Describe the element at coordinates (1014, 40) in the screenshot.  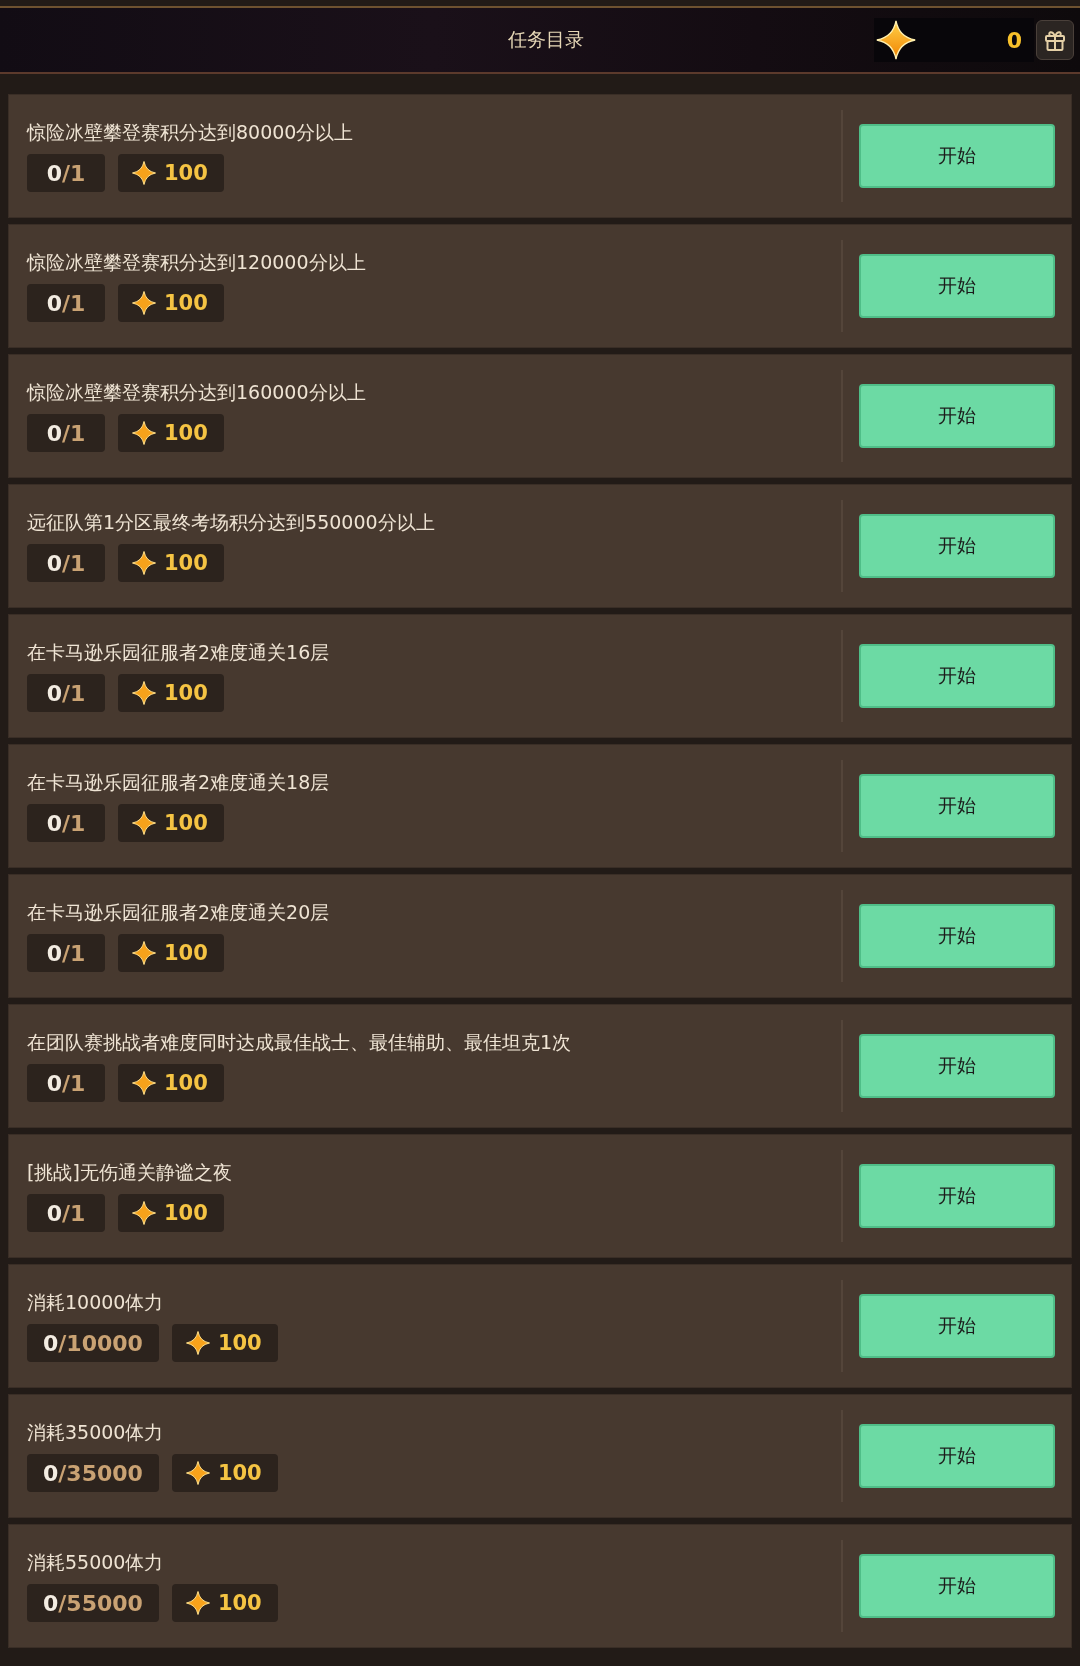
I see `currency-amount: 0` at that location.